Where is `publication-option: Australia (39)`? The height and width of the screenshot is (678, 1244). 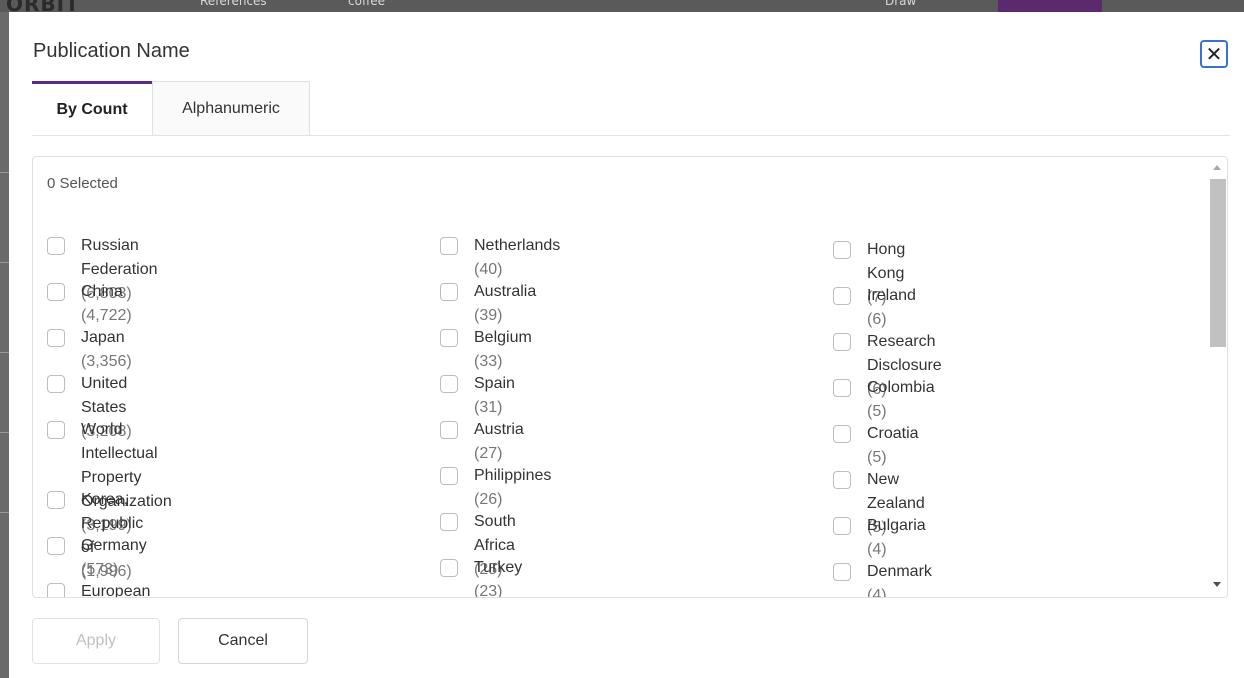
publication-option: Australia (39) is located at coordinates (488, 305).